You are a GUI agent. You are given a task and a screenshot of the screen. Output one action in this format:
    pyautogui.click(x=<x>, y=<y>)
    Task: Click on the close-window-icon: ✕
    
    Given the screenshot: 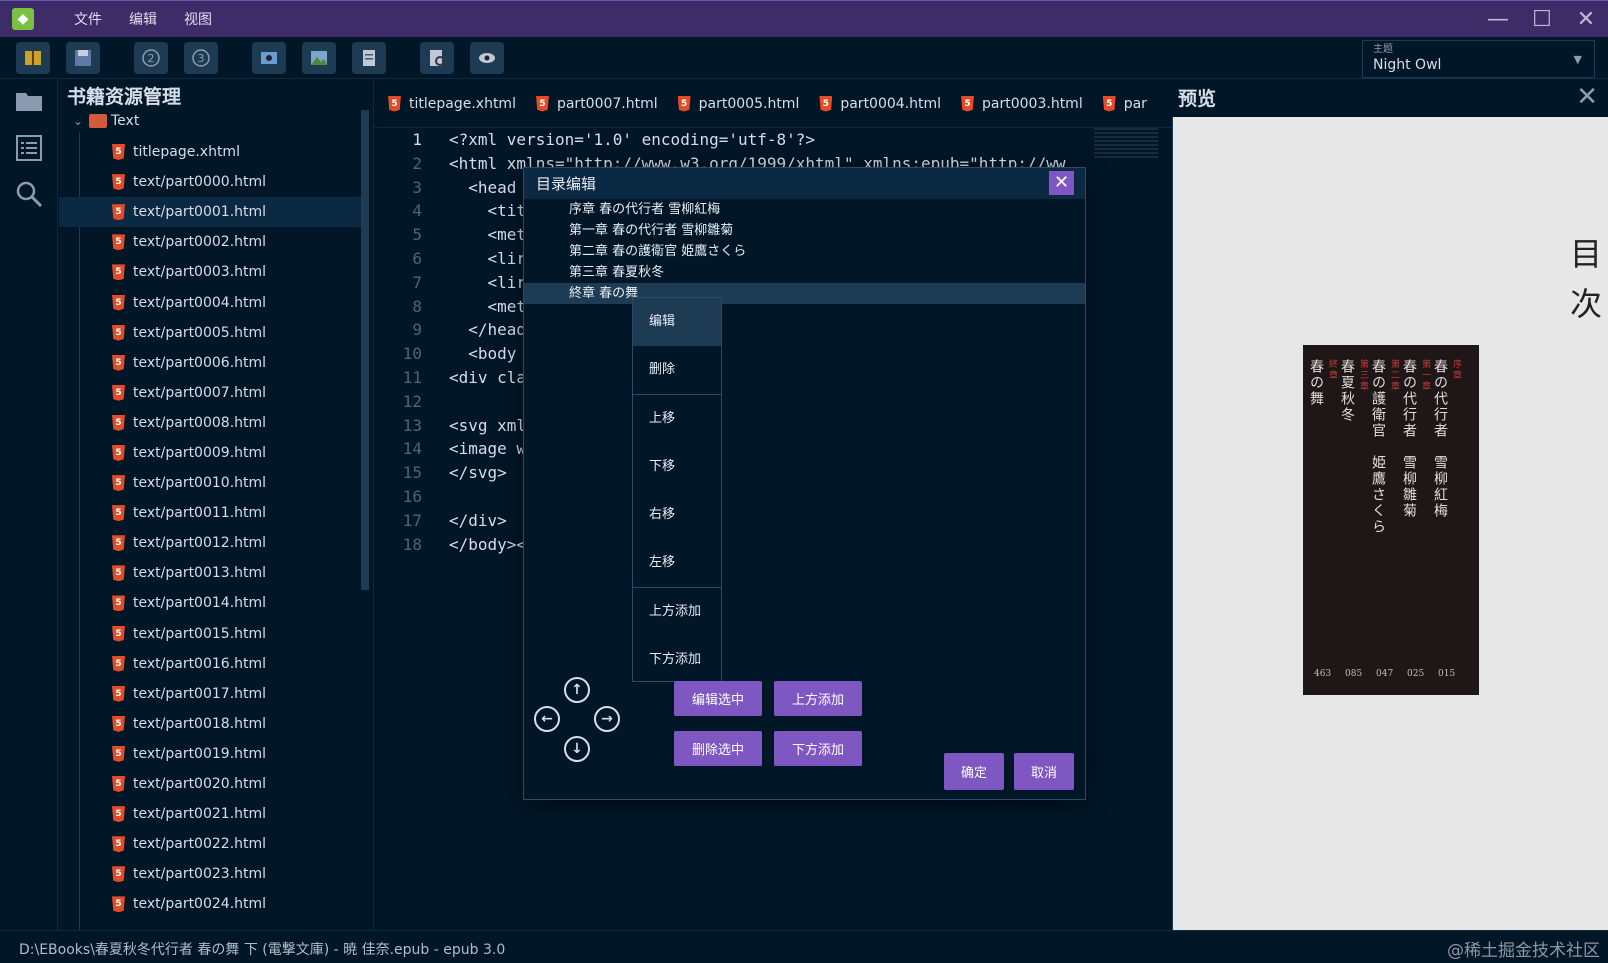 What is the action you would take?
    pyautogui.click(x=1586, y=19)
    